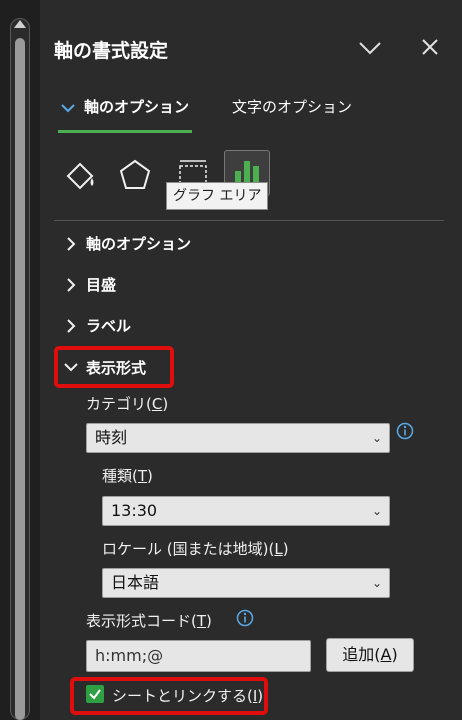 Image resolution: width=462 pixels, height=720 pixels. What do you see at coordinates (116, 367) in the screenshot?
I see `section-number-format: 表示形式` at bounding box center [116, 367].